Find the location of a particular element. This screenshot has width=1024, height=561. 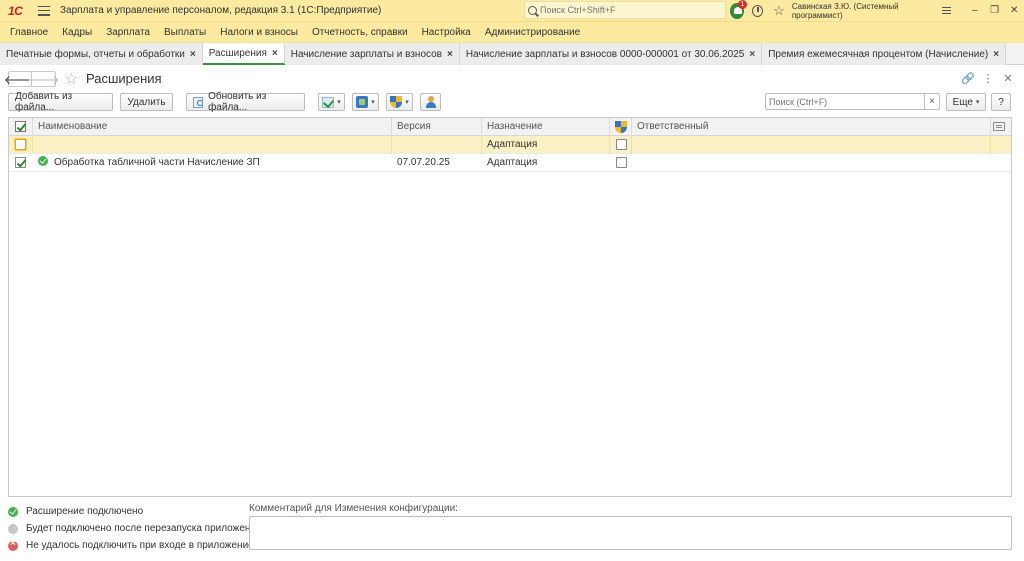

comment-field is located at coordinates (630, 533).